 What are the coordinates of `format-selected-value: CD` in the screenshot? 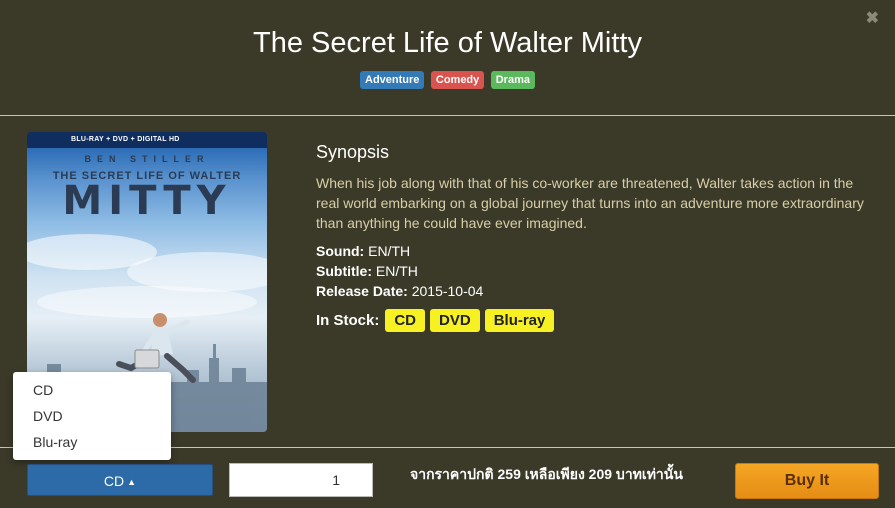 It's located at (114, 481).